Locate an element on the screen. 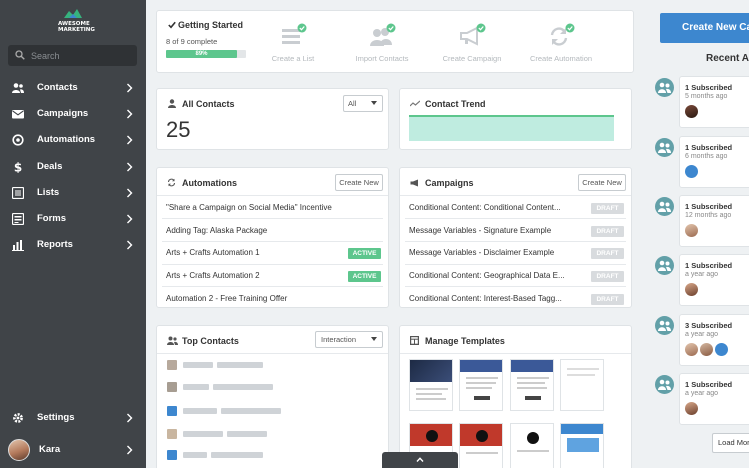 The image size is (749, 468). automation-row-5: Automation 2 - Free Training Offer is located at coordinates (273, 298).